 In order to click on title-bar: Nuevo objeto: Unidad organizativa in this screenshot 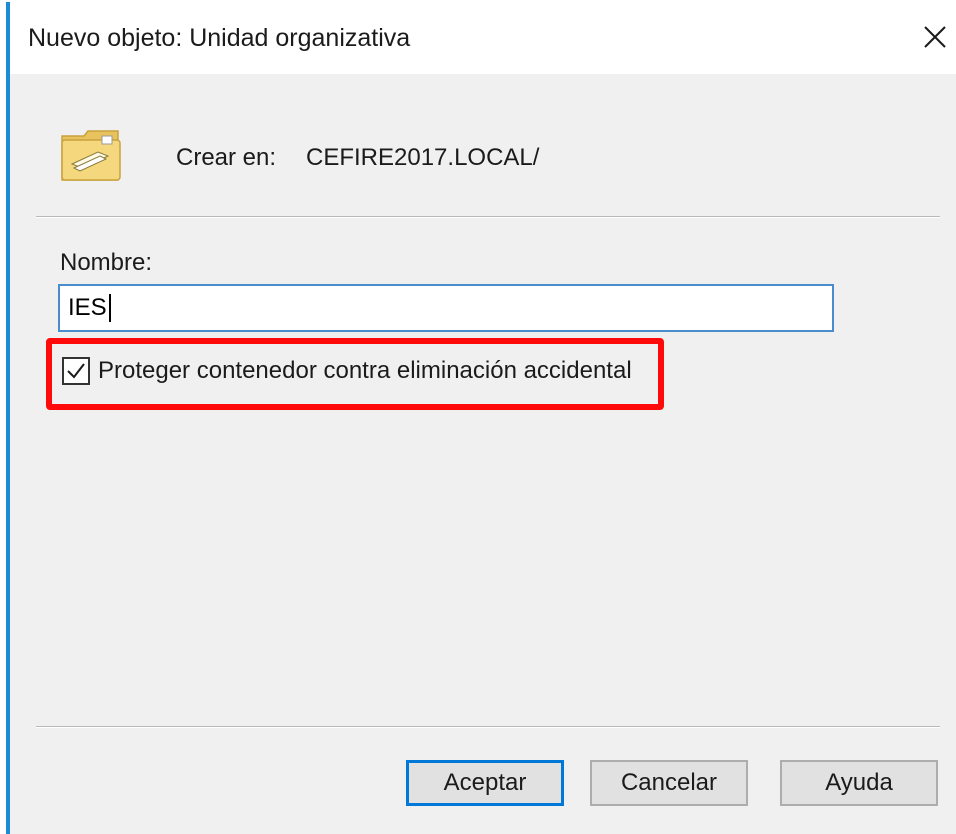, I will do `click(483, 38)`.